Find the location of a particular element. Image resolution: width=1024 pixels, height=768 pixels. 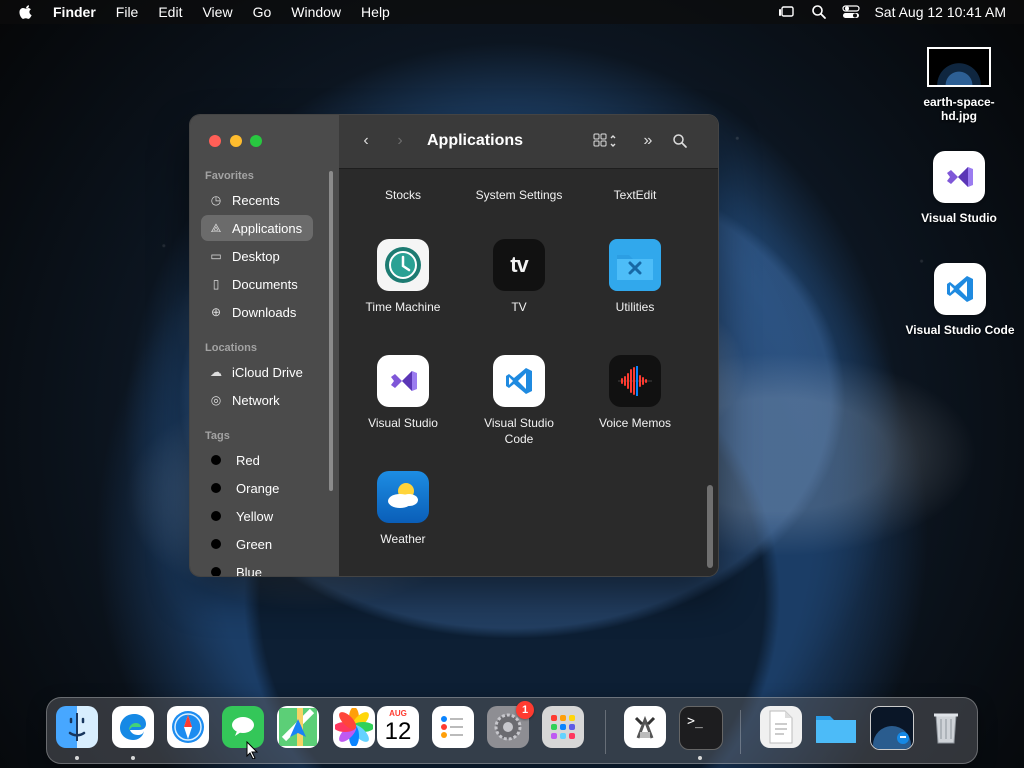

voice-memos-icon is located at coordinates (635, 381).